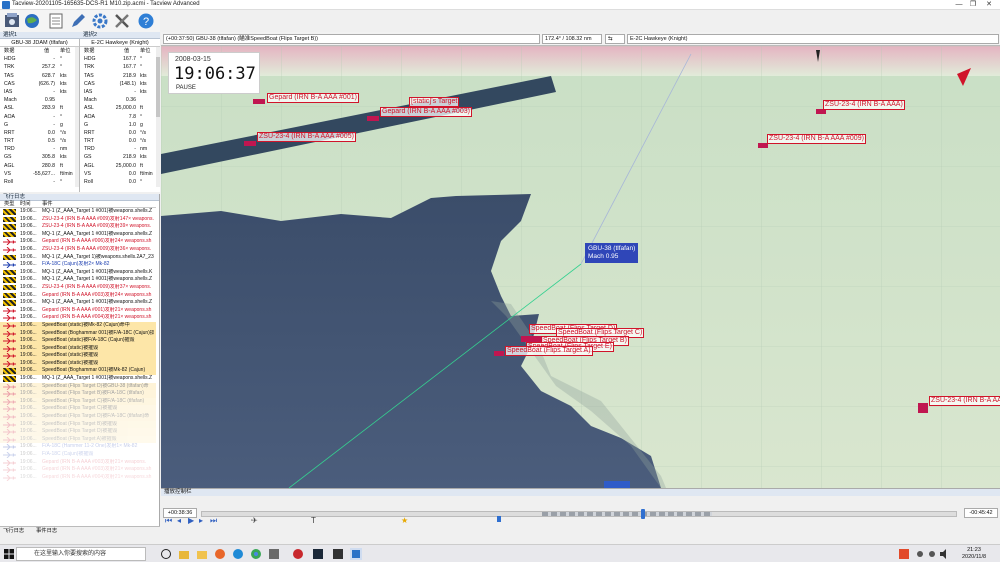 The width and height of the screenshot is (1000, 562). Describe the element at coordinates (168, 521) in the screenshot. I see `rewind-icon: ⏮` at that location.